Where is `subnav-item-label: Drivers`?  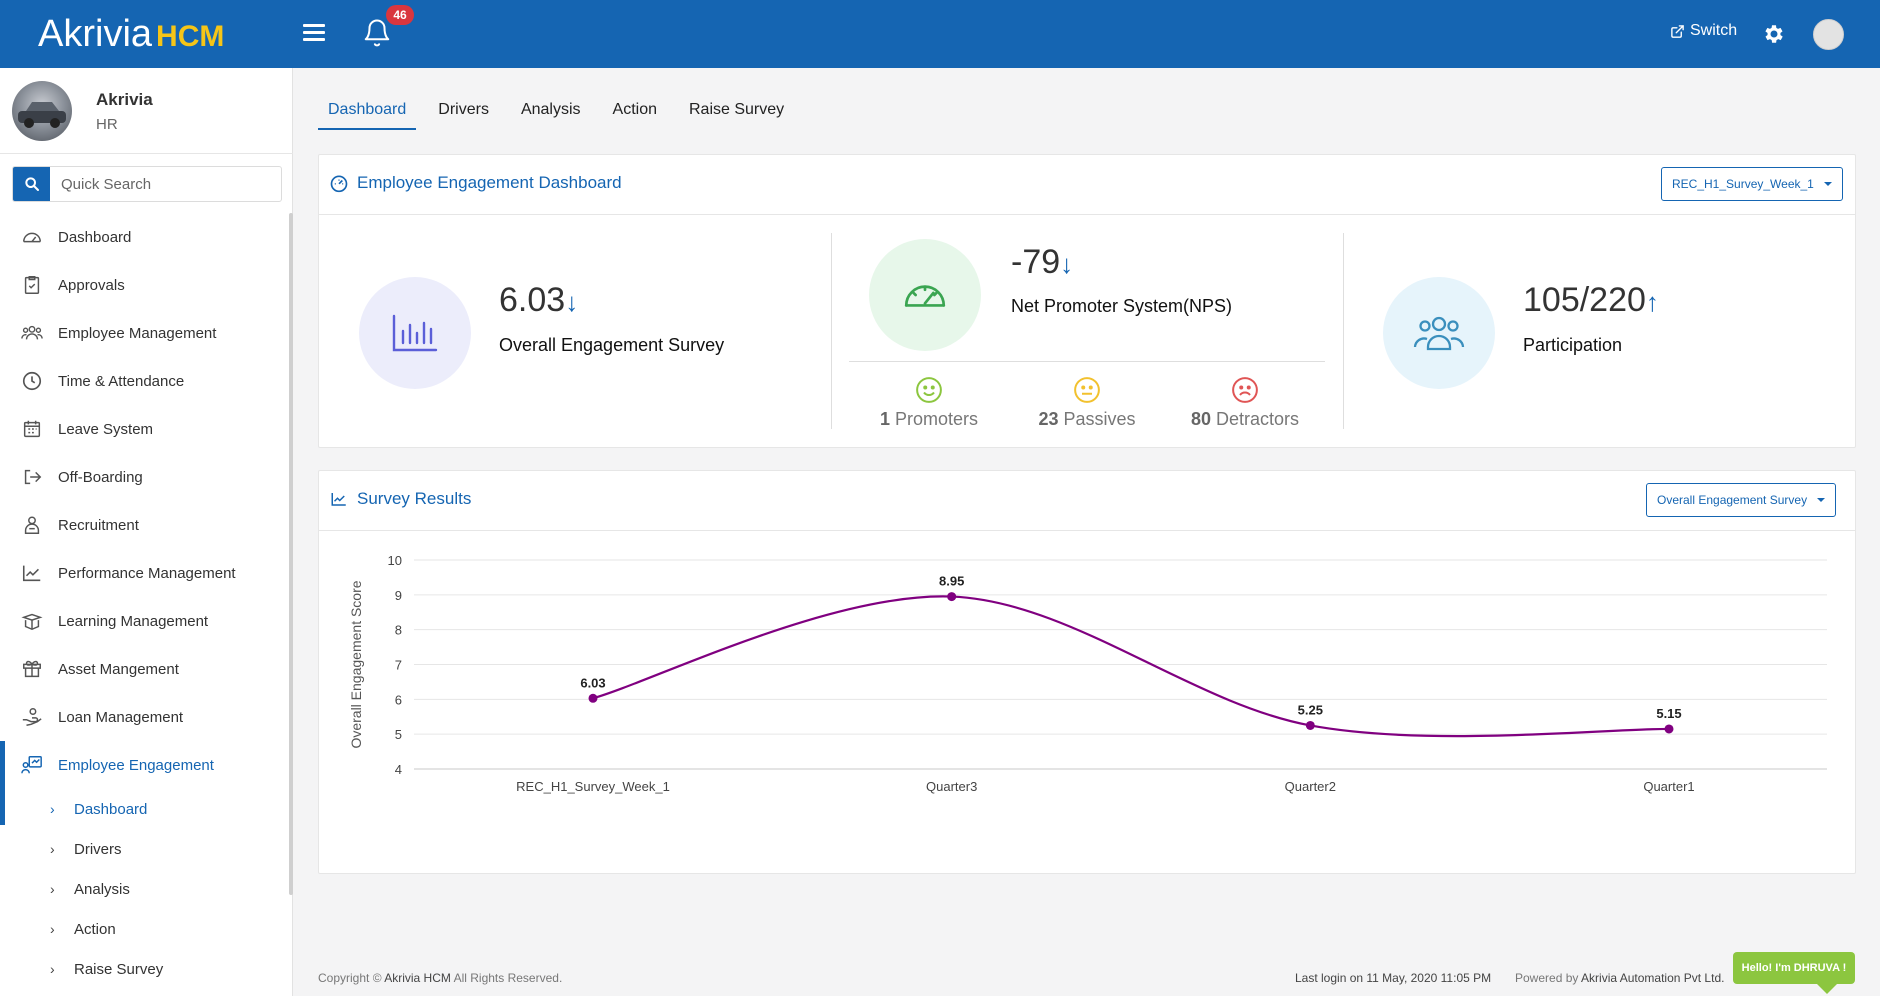 subnav-item-label: Drivers is located at coordinates (98, 849).